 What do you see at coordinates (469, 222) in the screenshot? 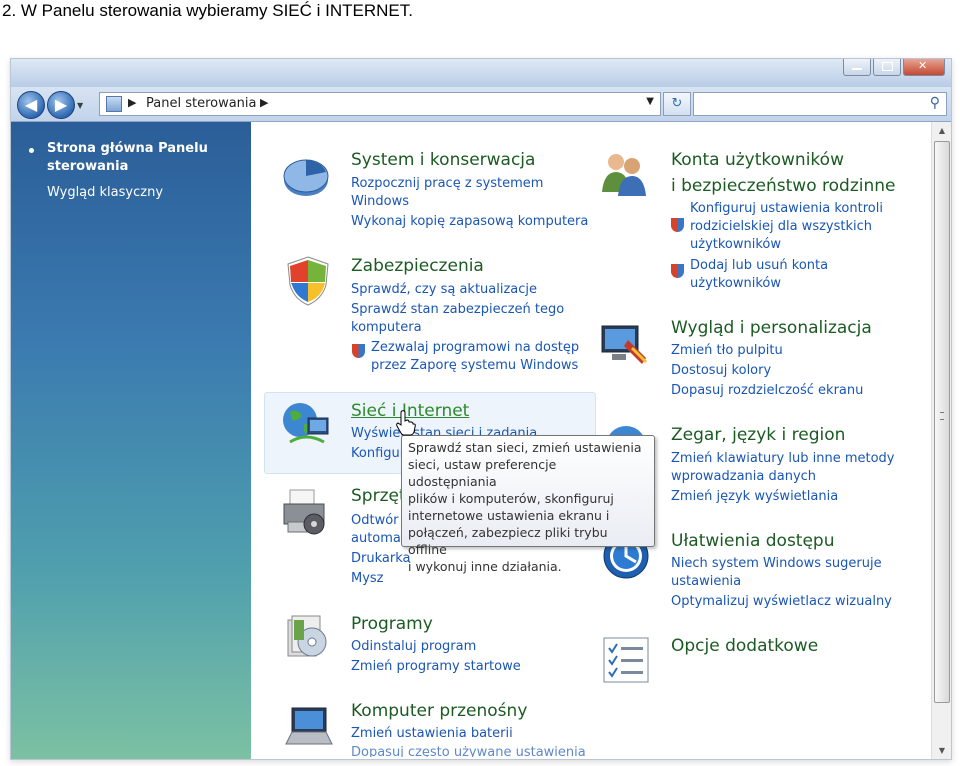
I see `system-link-backup: Wykonaj kopię zapasową komputera` at bounding box center [469, 222].